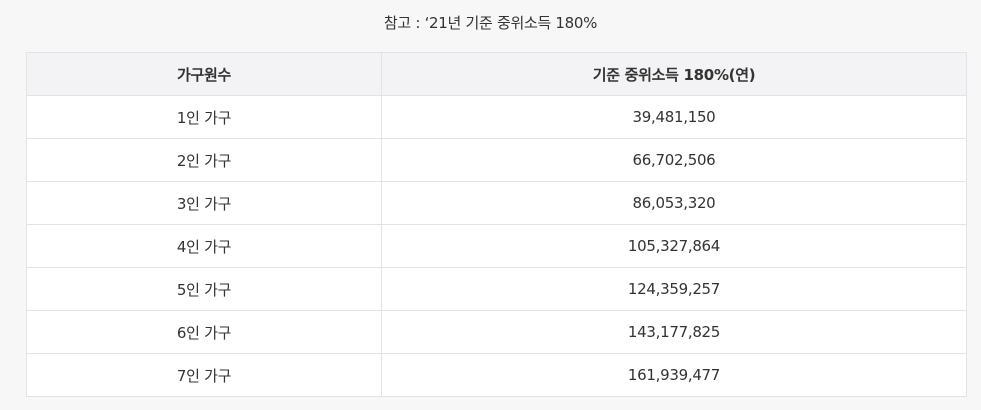  I want to click on household-size-cell: 4인 가구, so click(204, 246).